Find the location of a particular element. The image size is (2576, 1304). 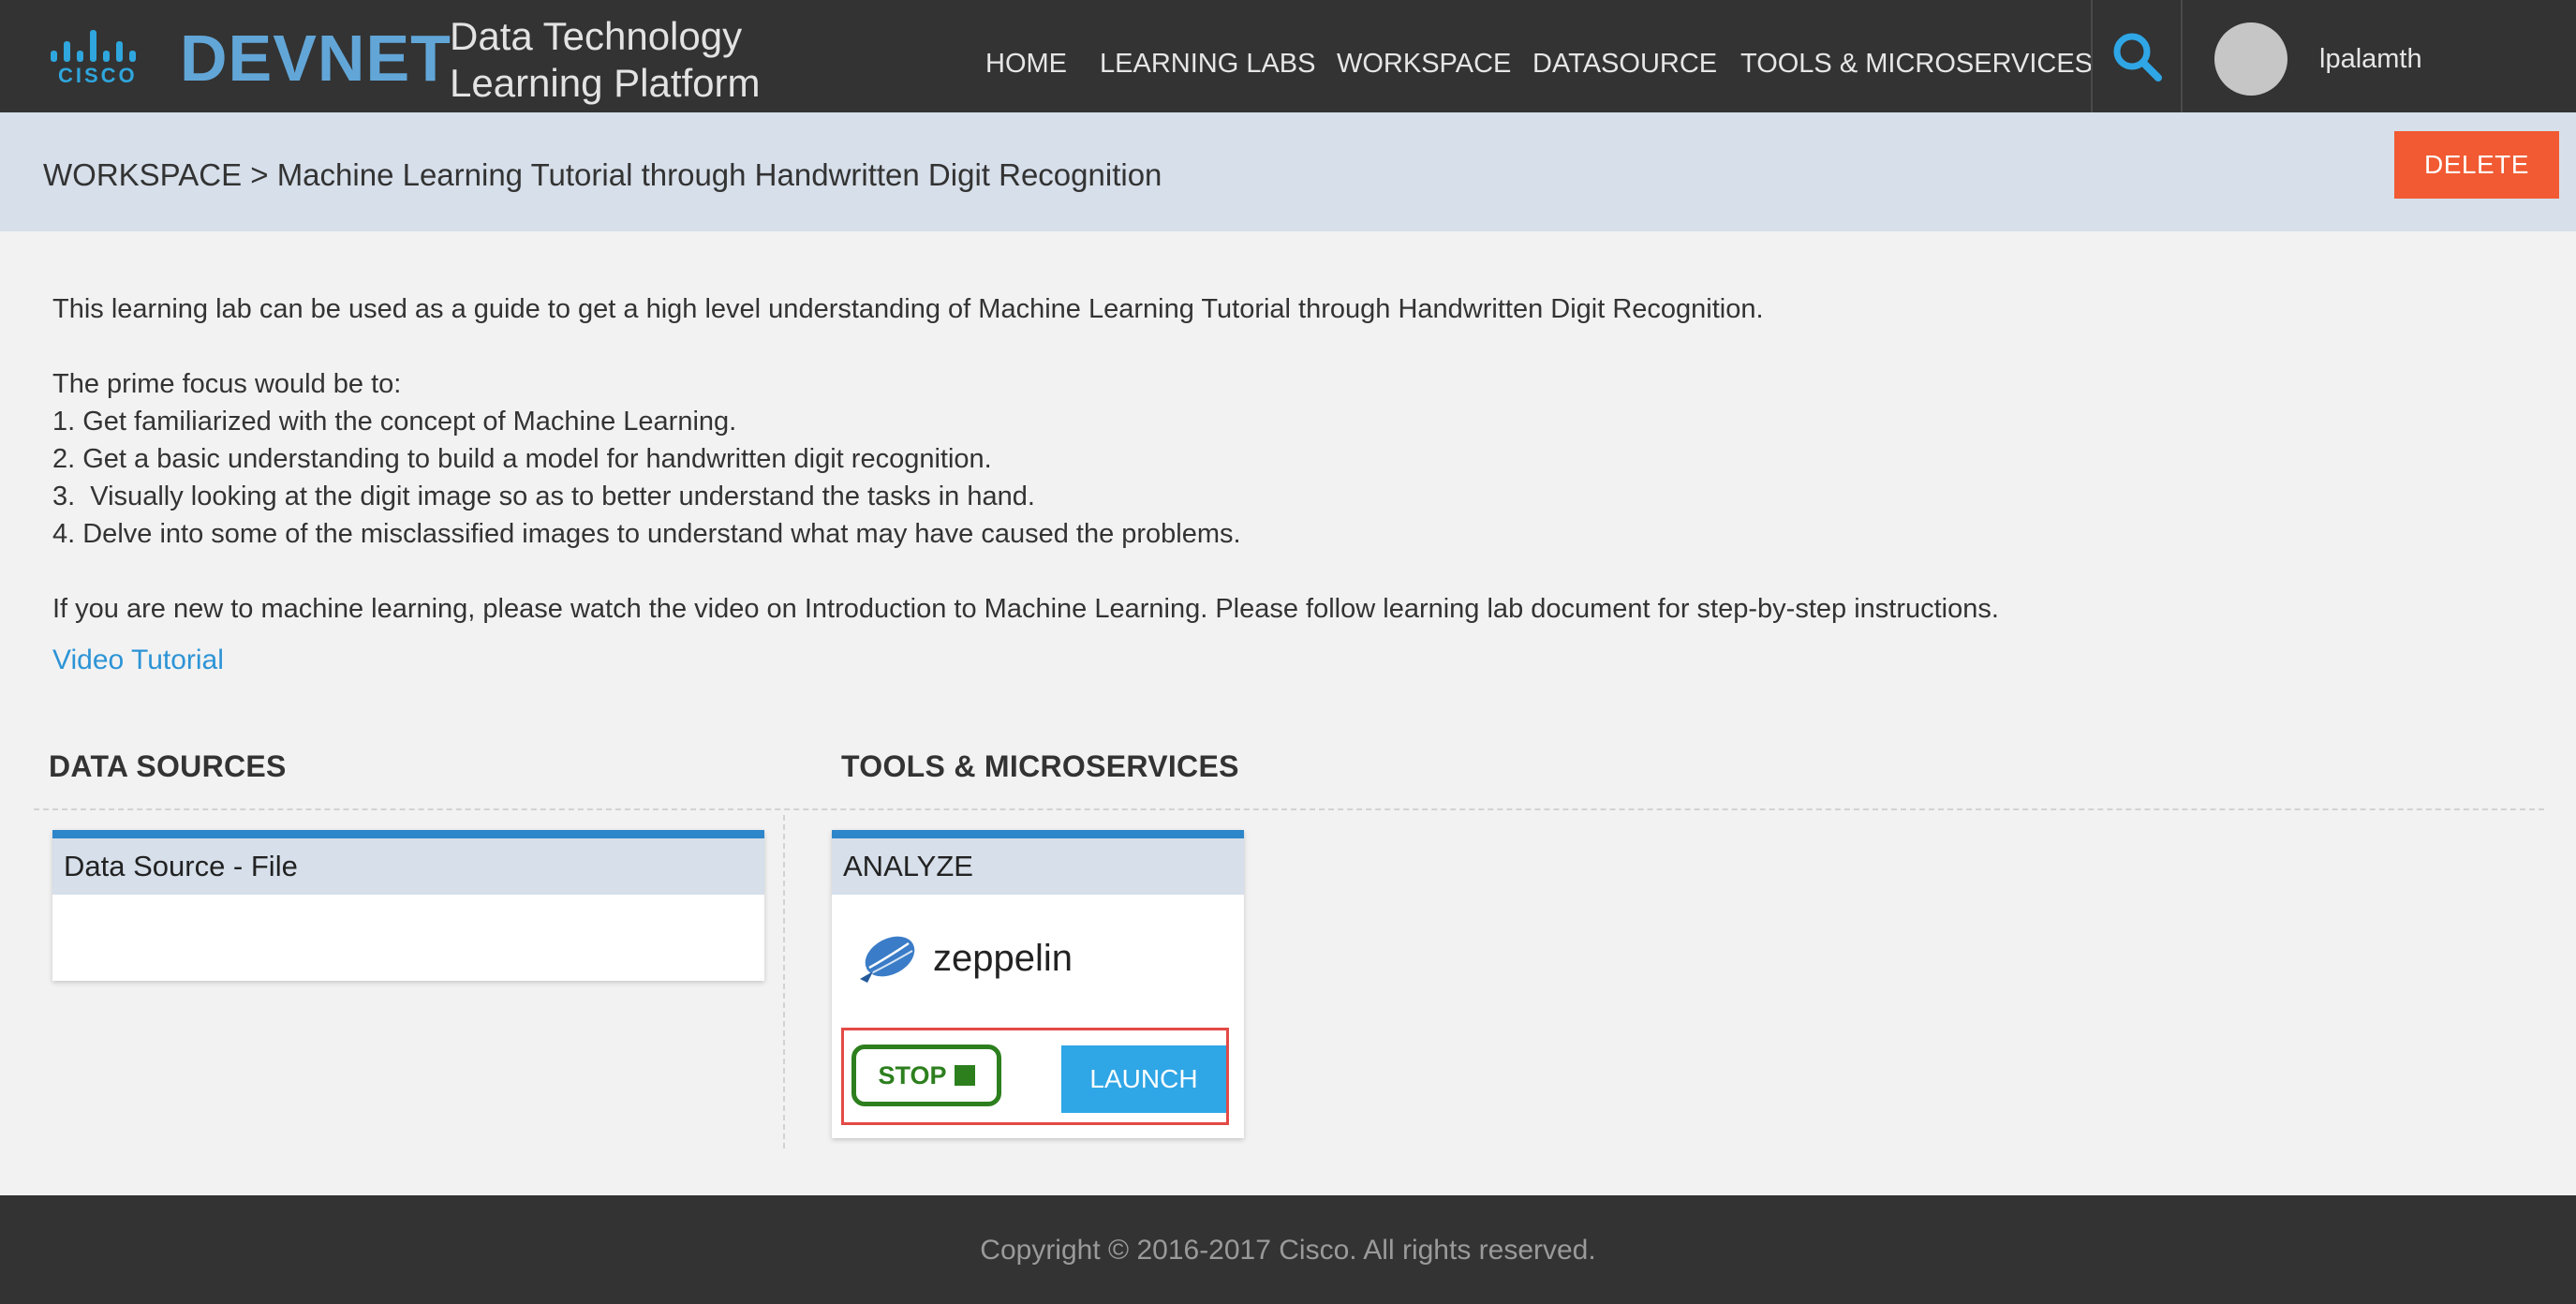

nav-learning-labs: LEARNING LABS is located at coordinates (1207, 64).